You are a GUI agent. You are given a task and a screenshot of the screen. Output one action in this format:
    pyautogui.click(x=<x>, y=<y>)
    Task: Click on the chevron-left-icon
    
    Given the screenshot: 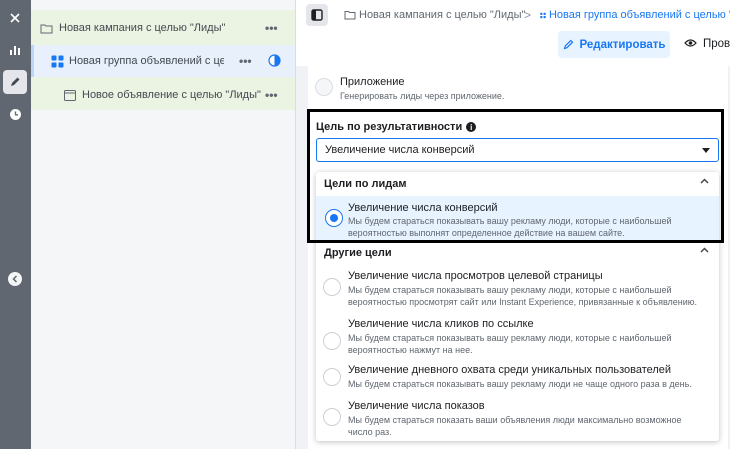 What is the action you would take?
    pyautogui.click(x=15, y=279)
    